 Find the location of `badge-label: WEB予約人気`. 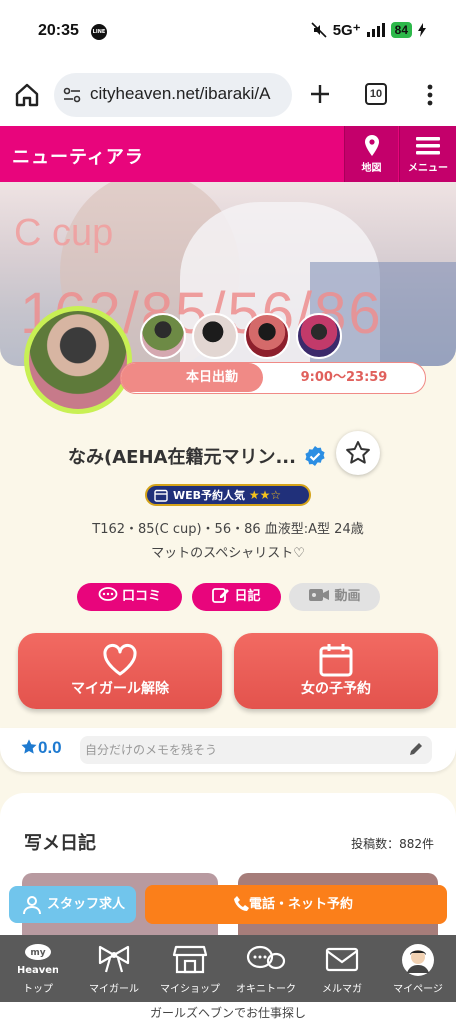

badge-label: WEB予約人気 is located at coordinates (209, 495).